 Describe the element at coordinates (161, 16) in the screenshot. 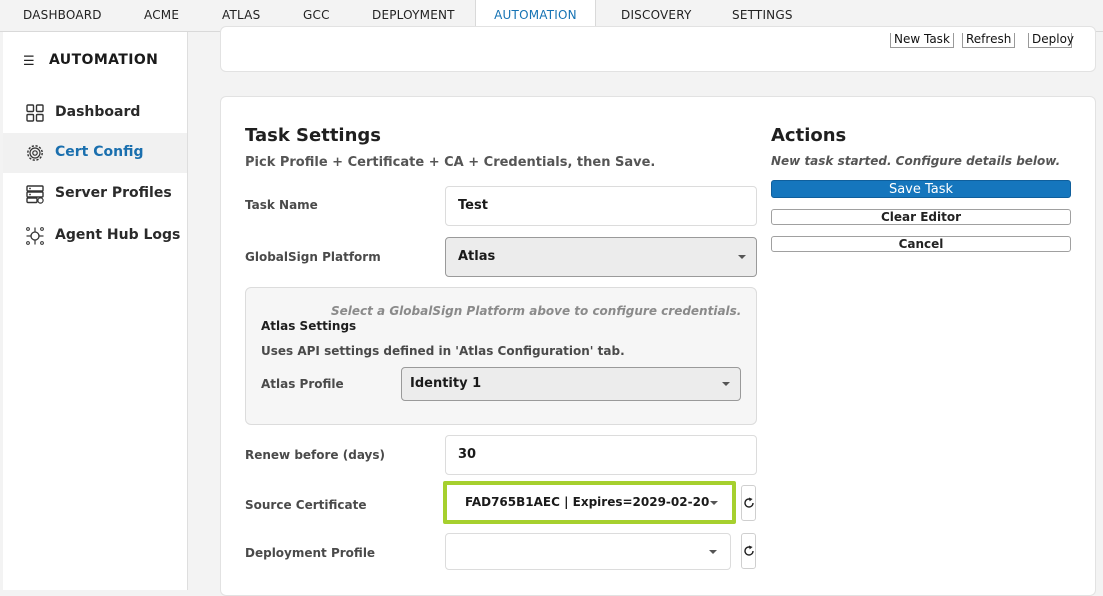

I see `tab-acme: ACME` at that location.